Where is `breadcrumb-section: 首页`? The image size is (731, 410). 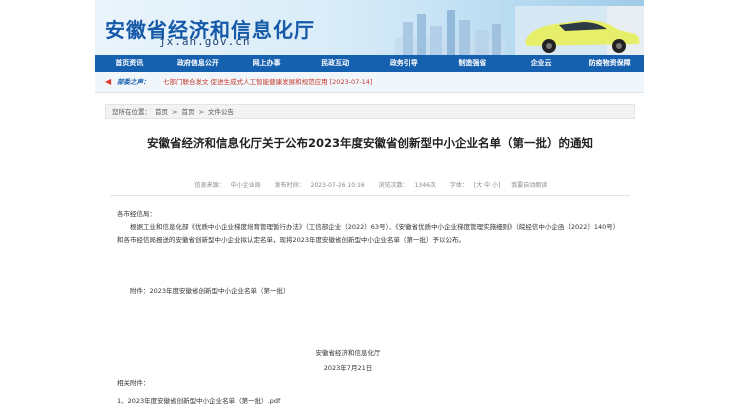 breadcrumb-section: 首页 is located at coordinates (187, 112).